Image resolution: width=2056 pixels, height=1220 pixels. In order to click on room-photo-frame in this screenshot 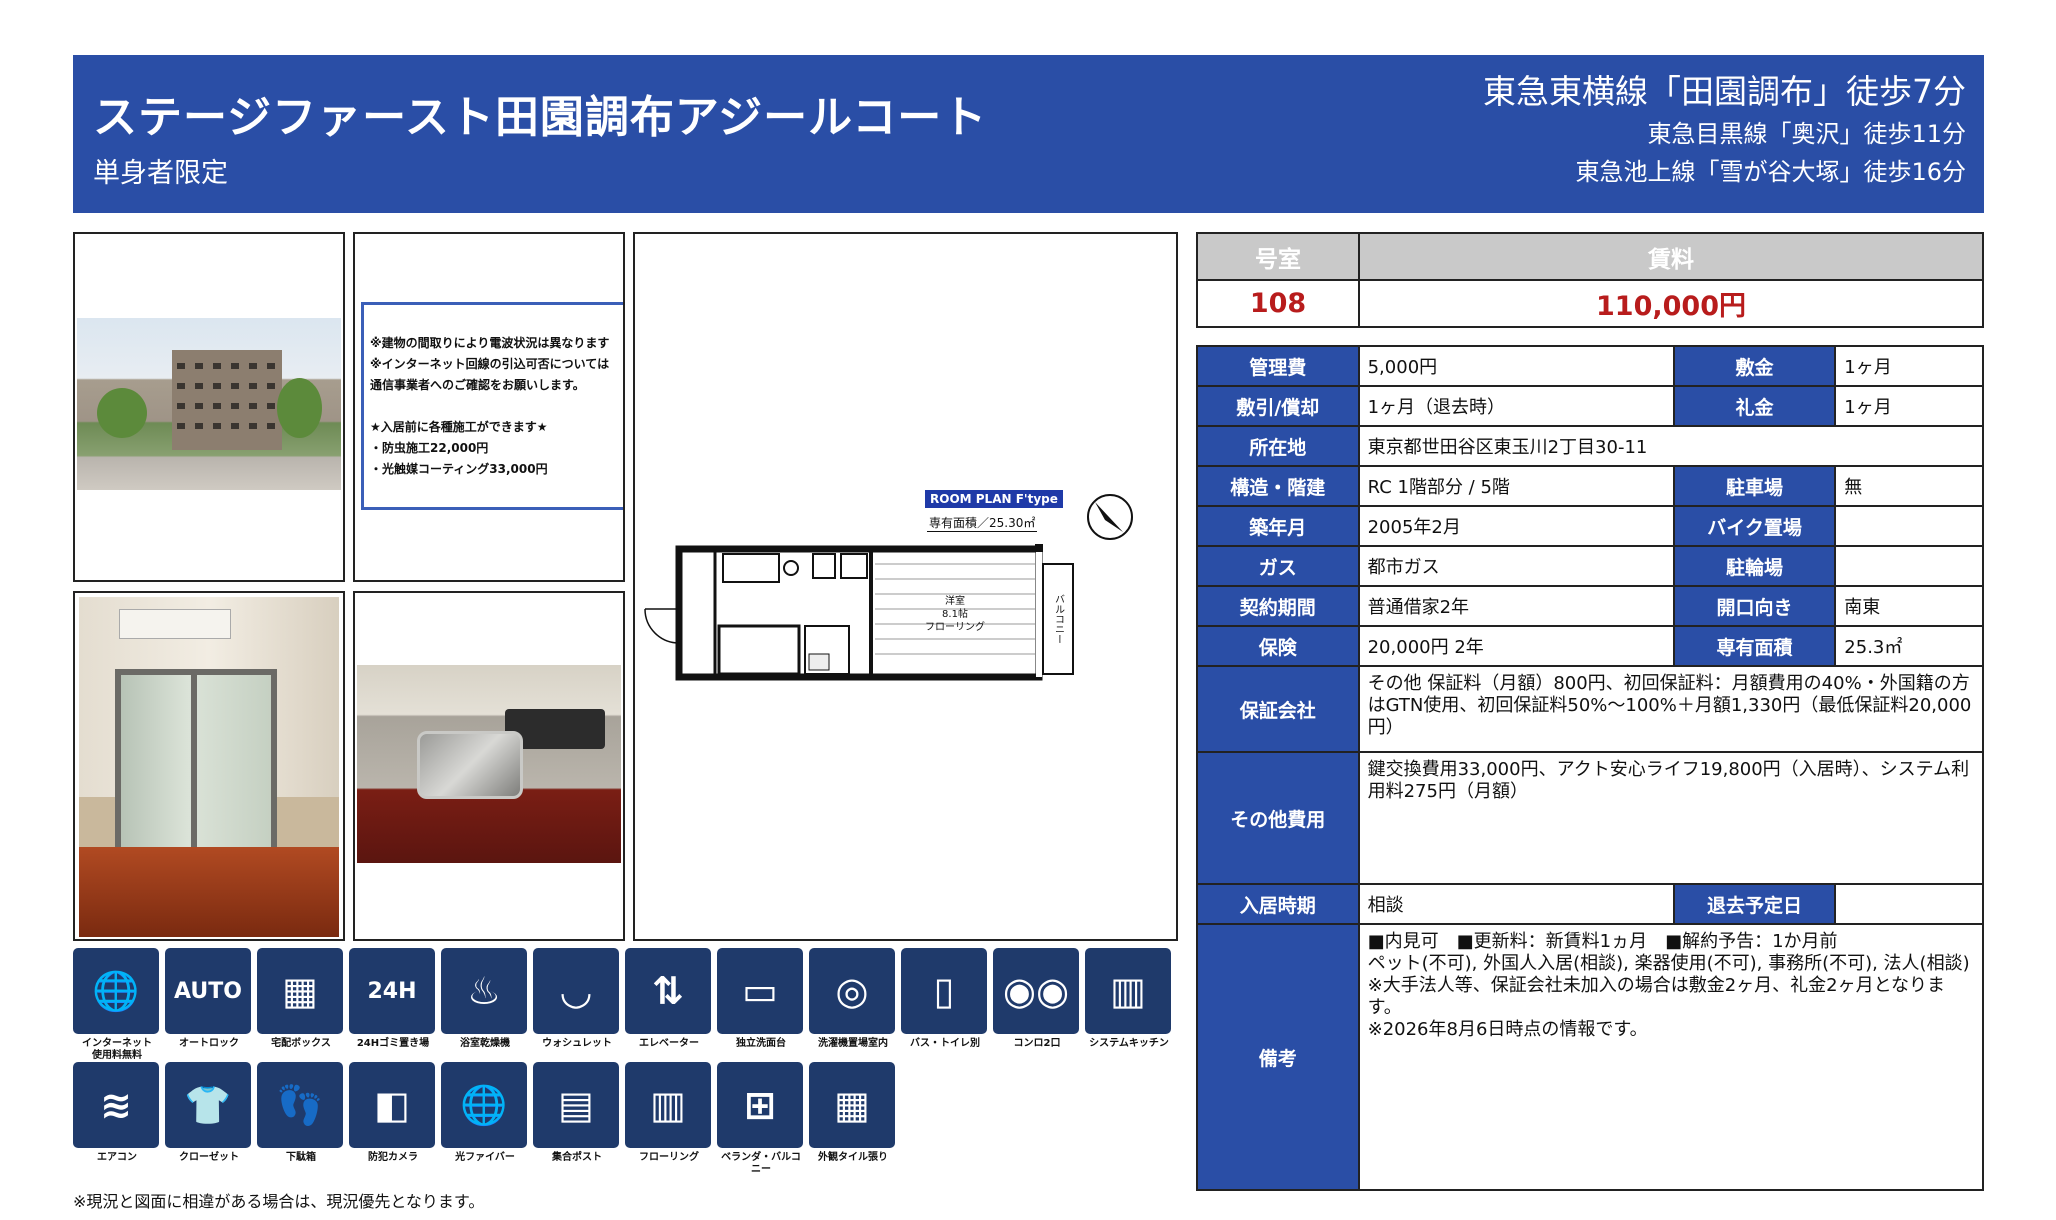, I will do `click(209, 766)`.